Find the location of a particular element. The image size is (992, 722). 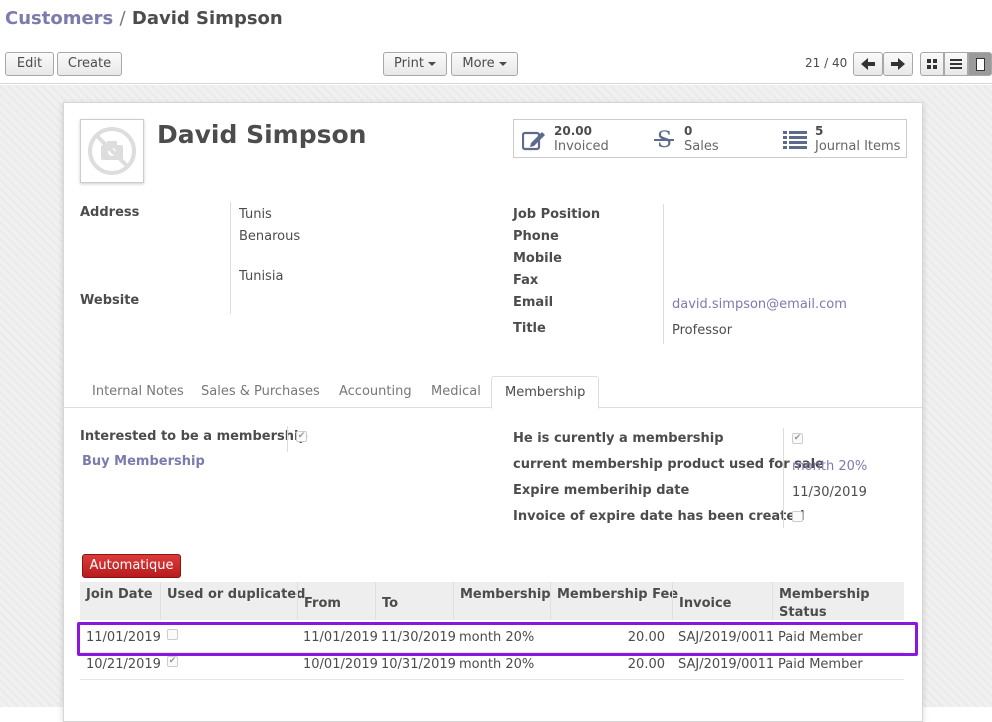

create-button-label: Create is located at coordinates (89, 63).